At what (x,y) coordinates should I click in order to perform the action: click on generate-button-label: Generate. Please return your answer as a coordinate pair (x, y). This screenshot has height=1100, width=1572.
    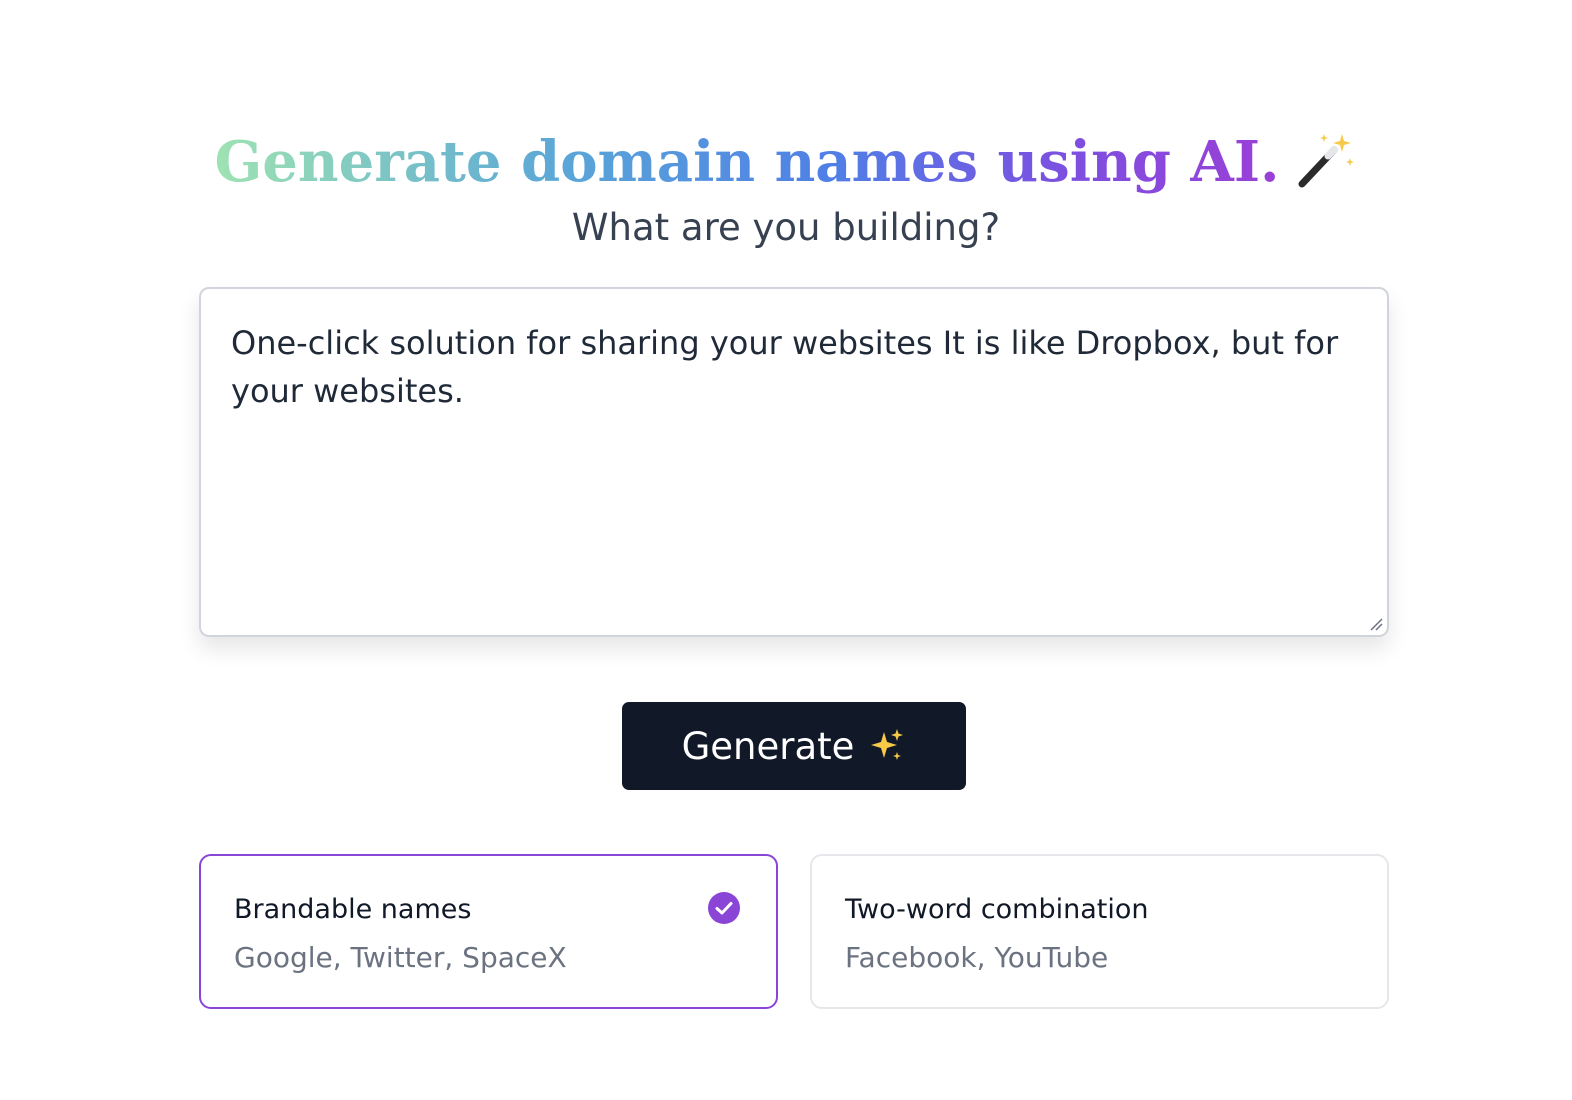
    Looking at the image, I should click on (768, 746).